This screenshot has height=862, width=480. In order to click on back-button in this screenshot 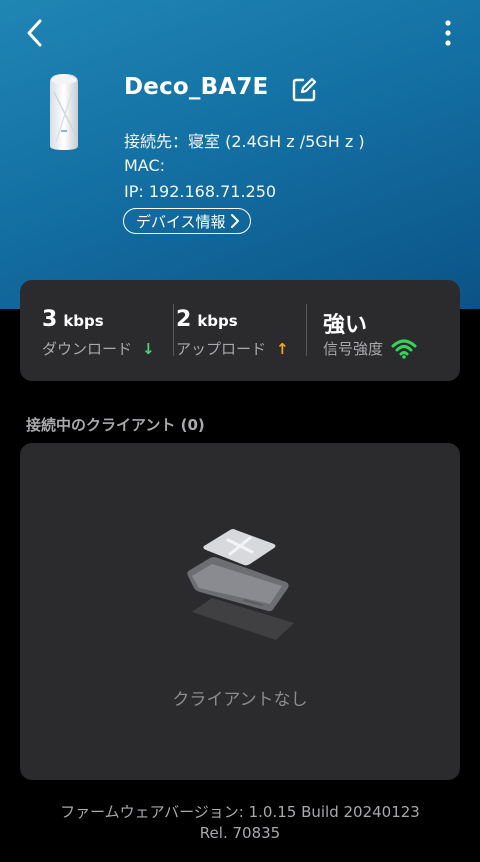, I will do `click(35, 33)`.